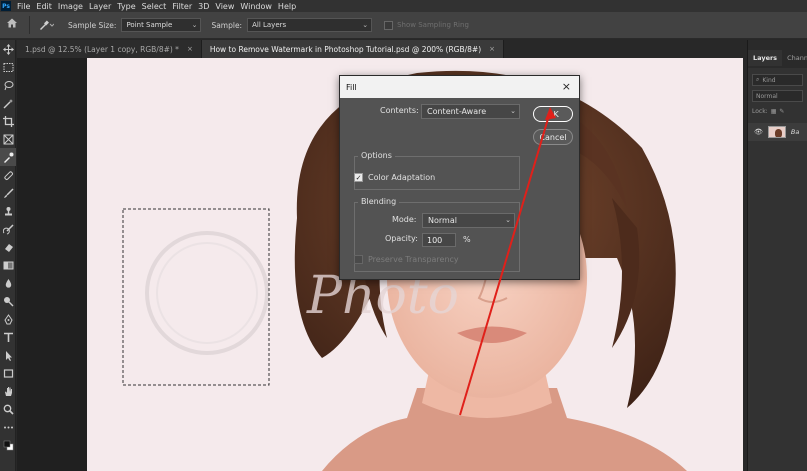 This screenshot has height=471, width=807. I want to click on lock-row: Lock: ▦ ✎, so click(777, 111).